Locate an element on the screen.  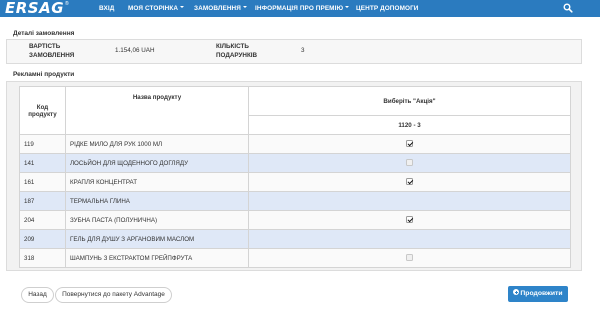
table-row: 161 КРАПЛЯ КОНЦЕНТРАТ is located at coordinates (295, 182).